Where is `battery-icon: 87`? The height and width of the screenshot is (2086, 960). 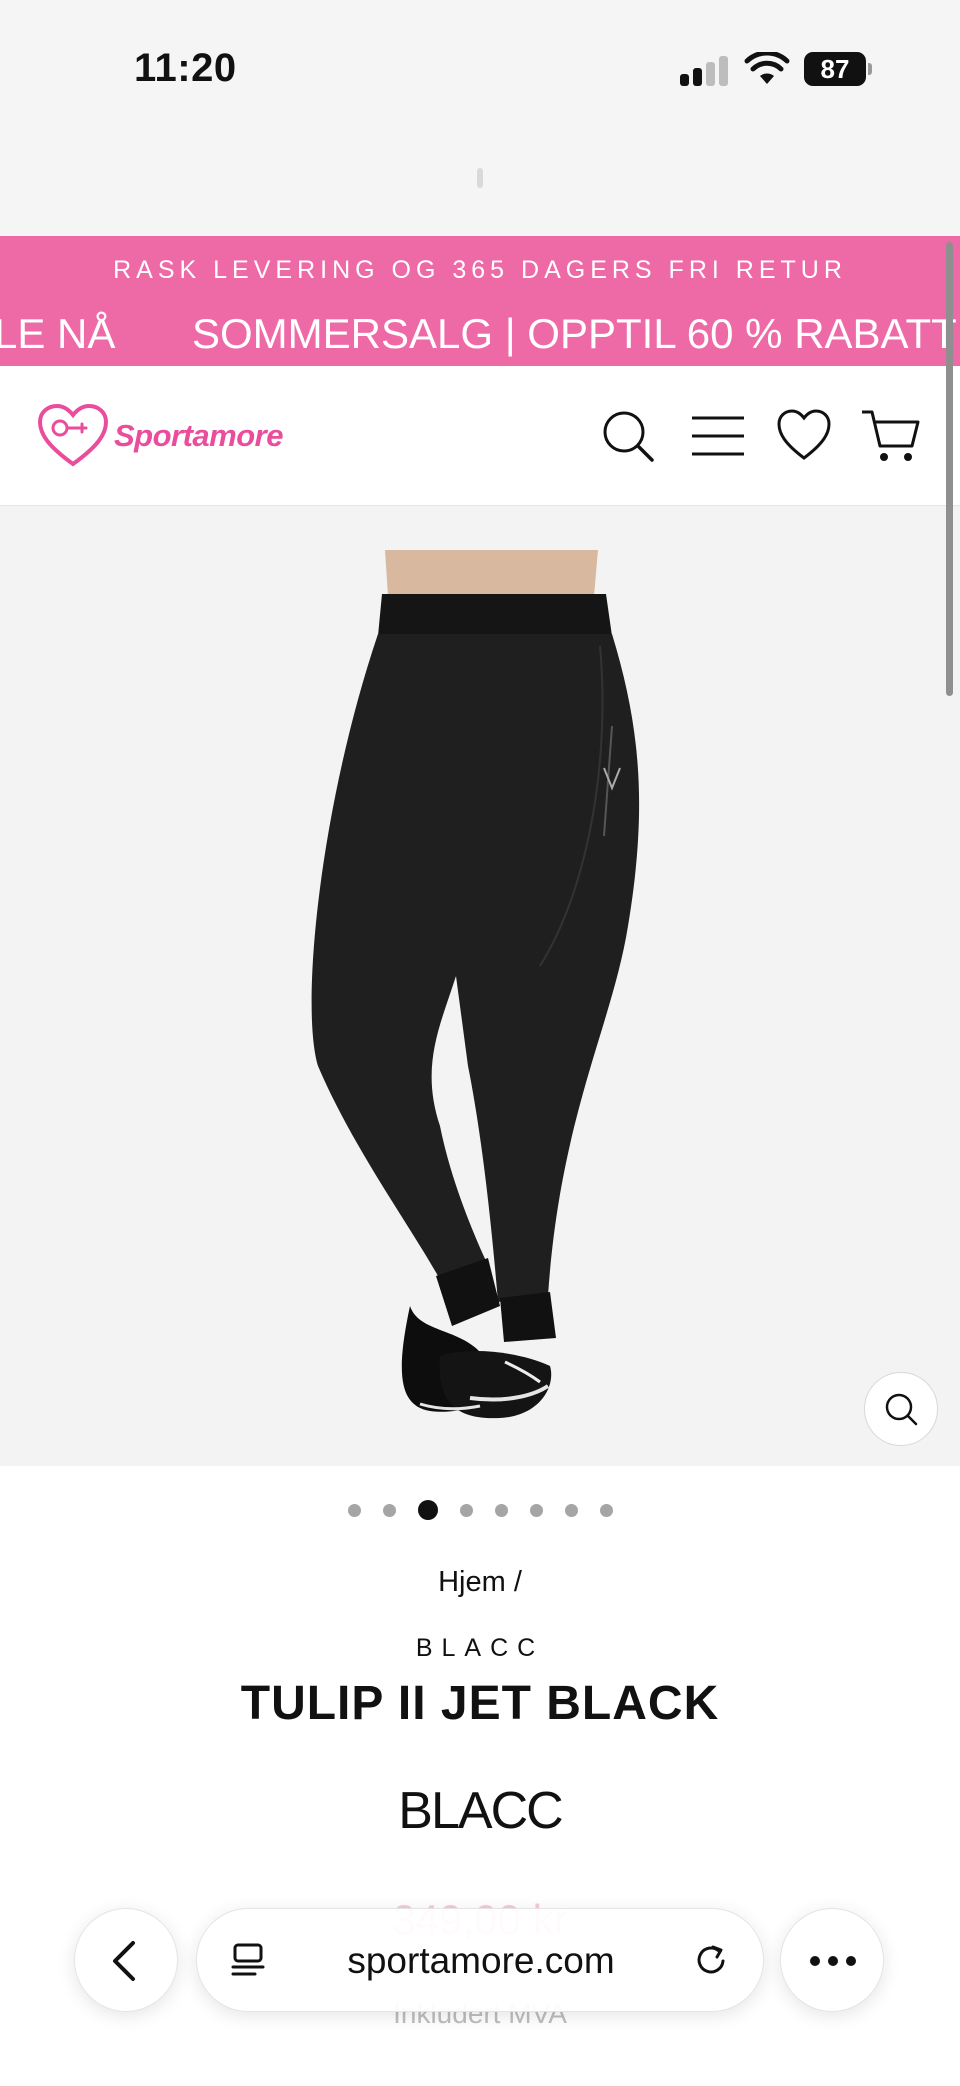
battery-icon: 87 is located at coordinates (838, 69).